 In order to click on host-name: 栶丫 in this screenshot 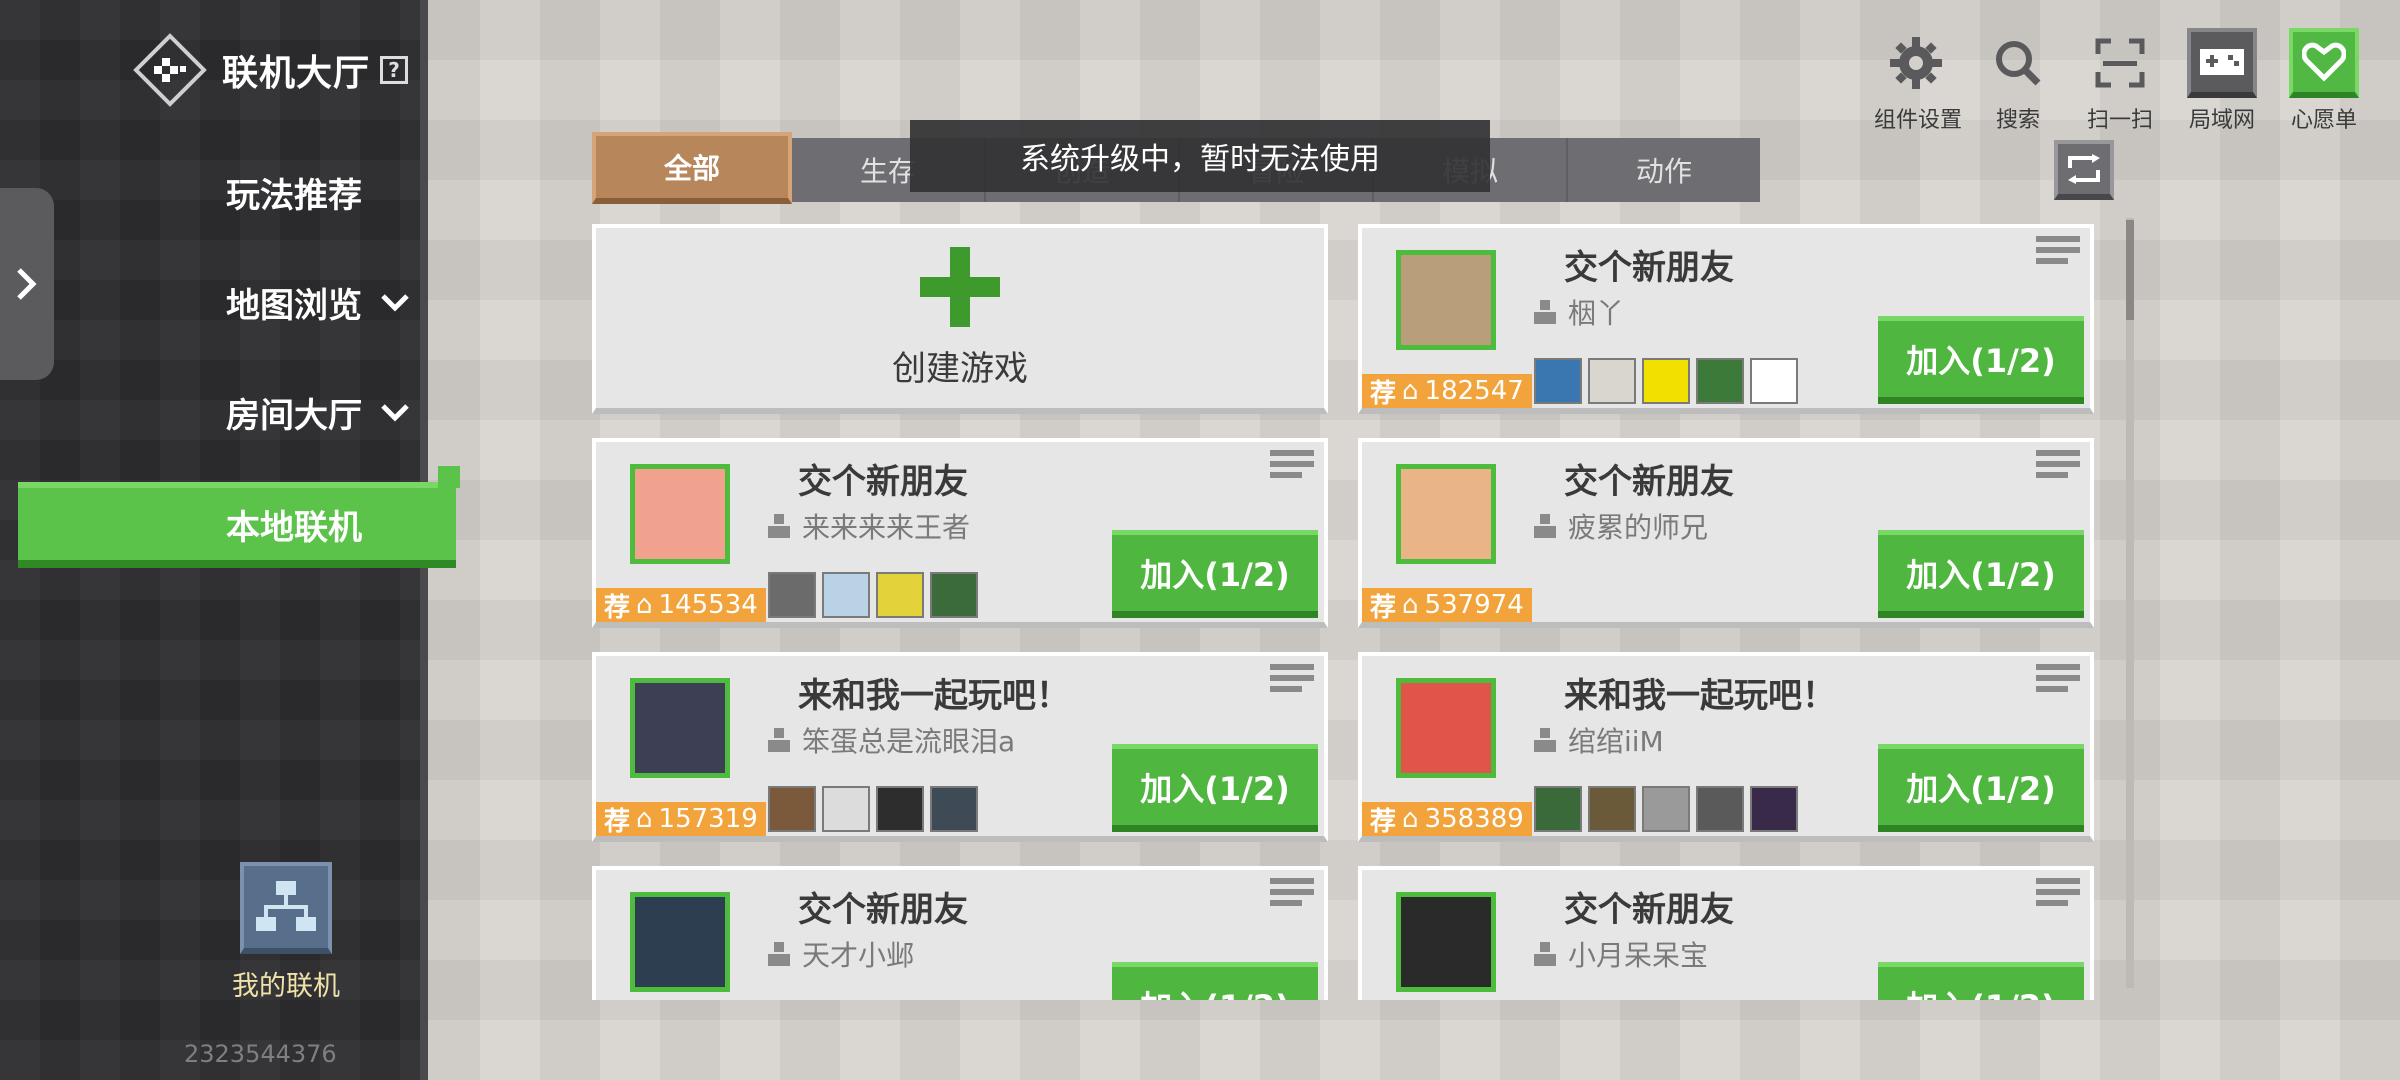, I will do `click(1596, 313)`.